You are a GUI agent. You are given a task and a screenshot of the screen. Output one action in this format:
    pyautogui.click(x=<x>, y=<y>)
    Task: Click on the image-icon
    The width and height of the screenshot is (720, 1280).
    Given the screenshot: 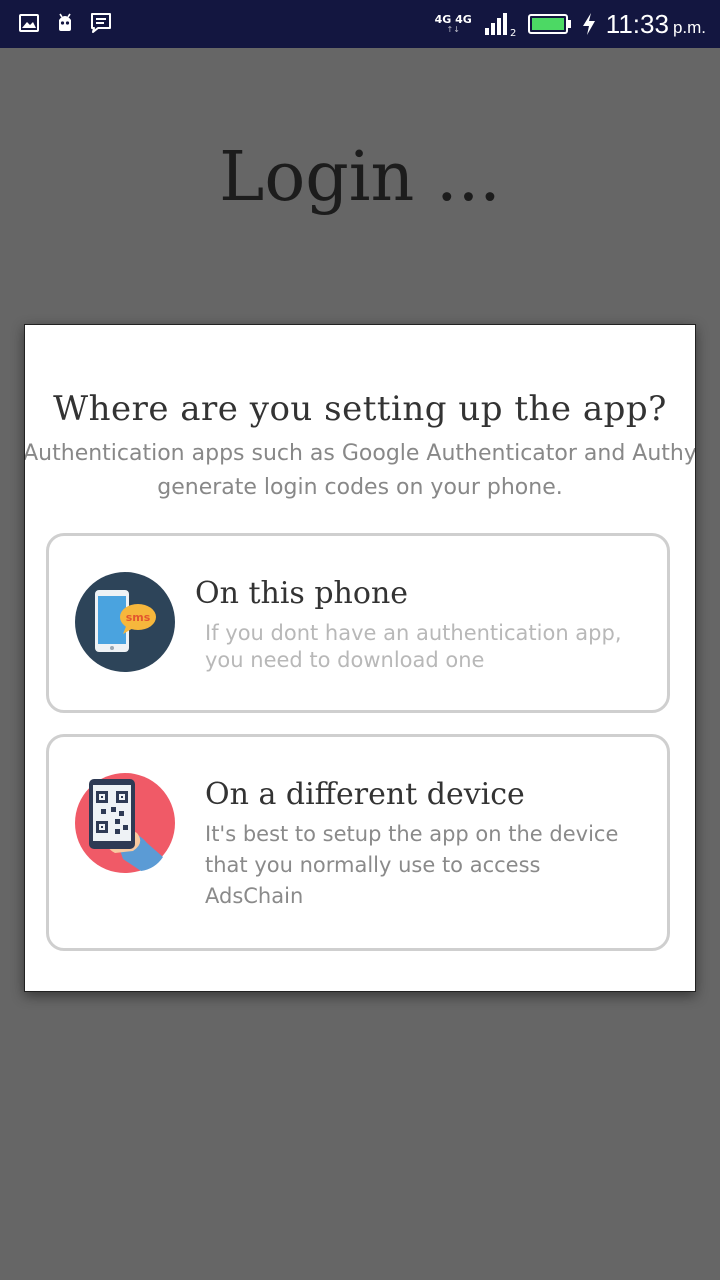 What is the action you would take?
    pyautogui.click(x=29, y=23)
    